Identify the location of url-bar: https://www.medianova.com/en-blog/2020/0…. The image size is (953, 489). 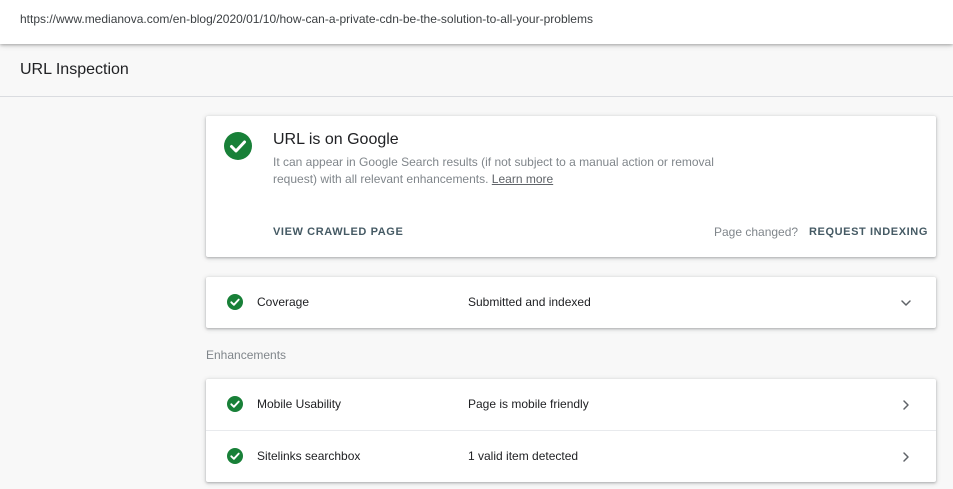
(476, 22).